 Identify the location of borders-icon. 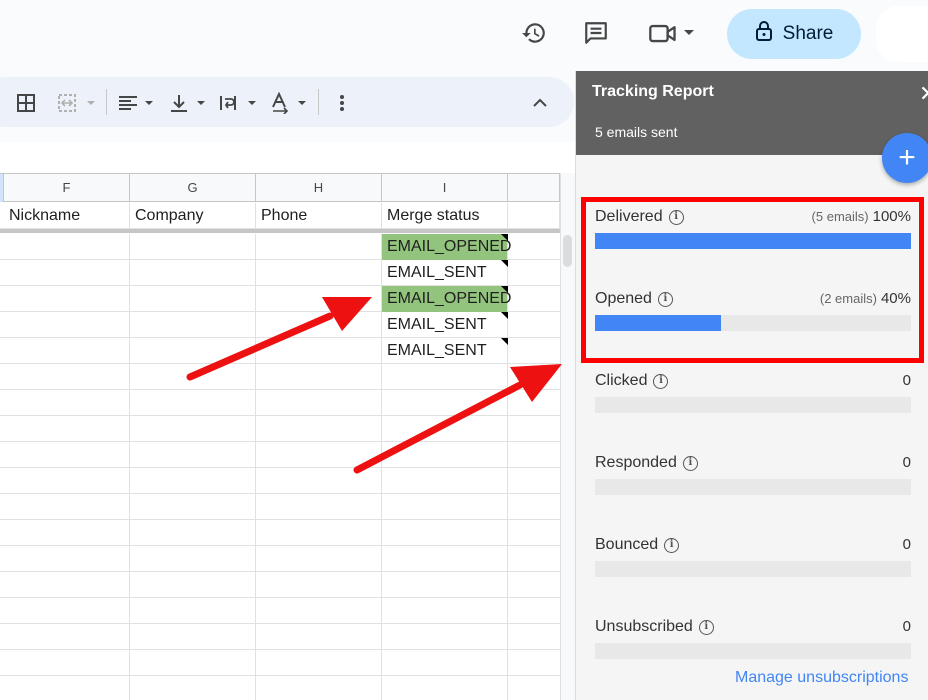
(26, 103).